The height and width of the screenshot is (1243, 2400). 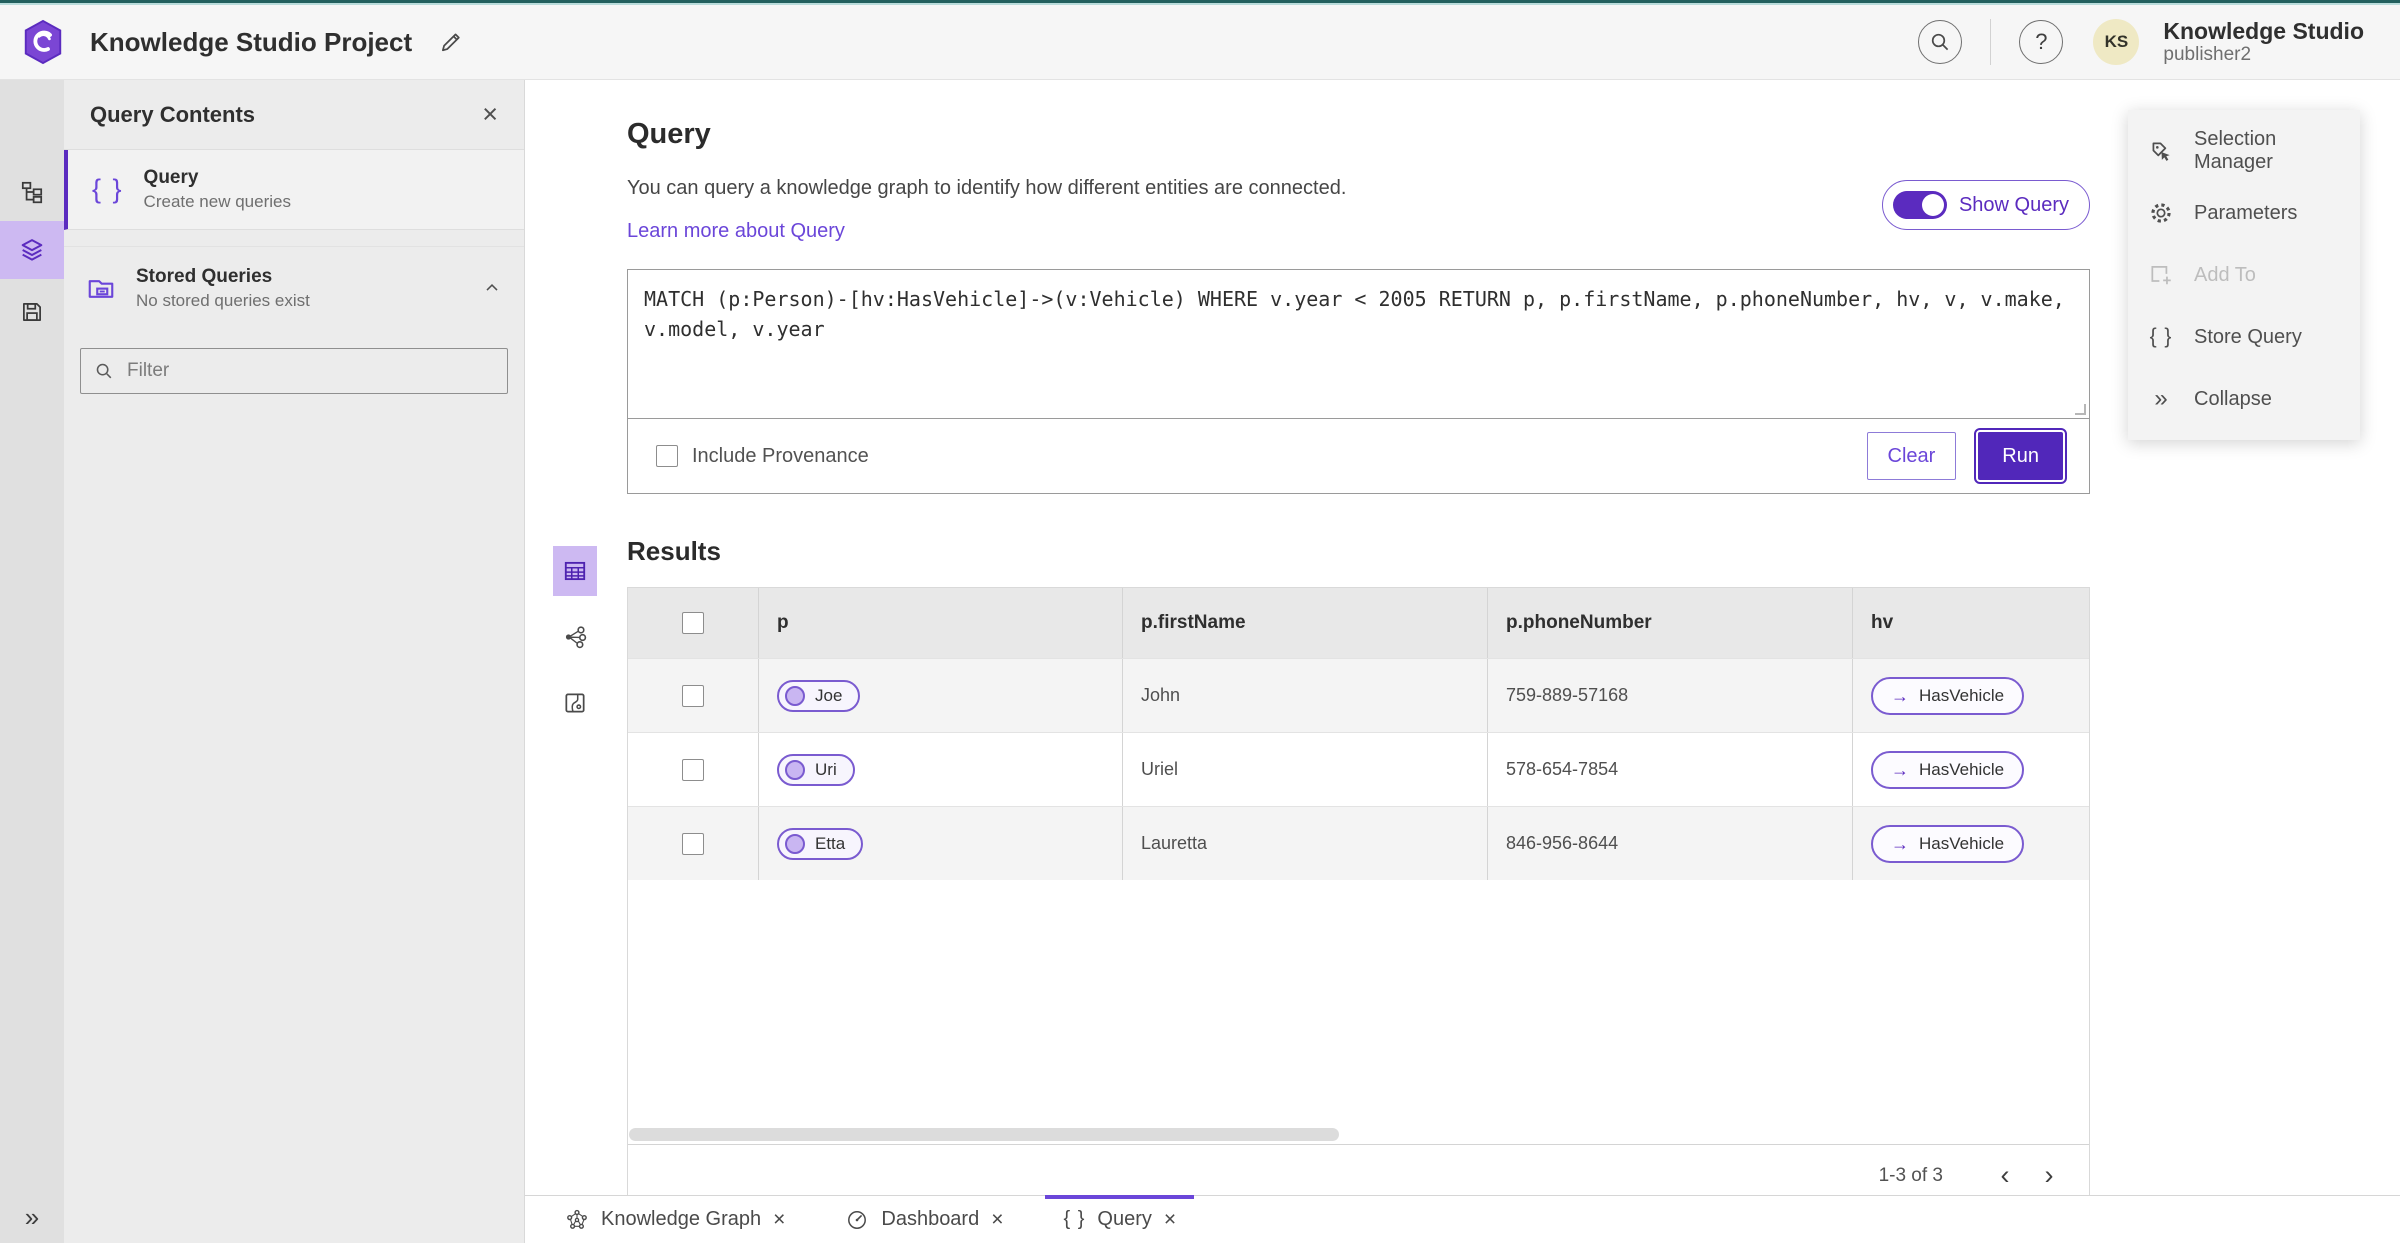 What do you see at coordinates (1971, 623) in the screenshot?
I see `column-header-hv: hv` at bounding box center [1971, 623].